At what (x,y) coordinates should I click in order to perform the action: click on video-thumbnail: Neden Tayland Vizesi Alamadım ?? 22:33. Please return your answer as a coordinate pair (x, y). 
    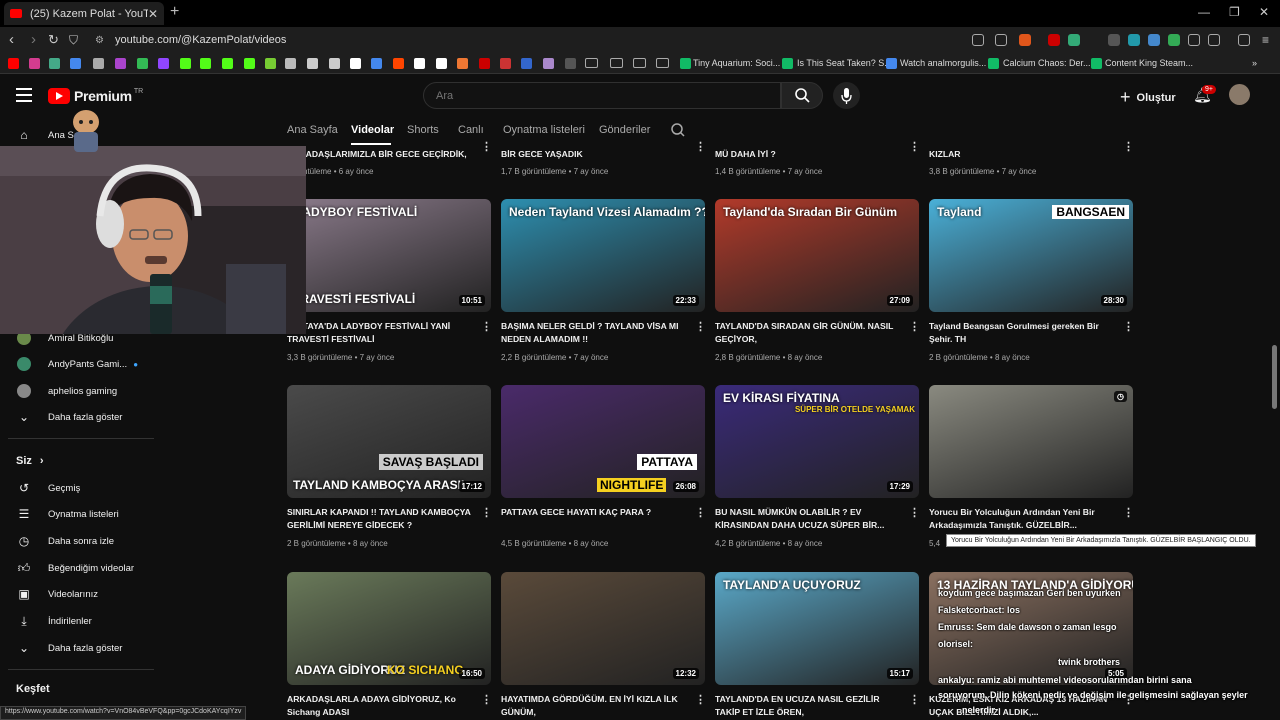
    Looking at the image, I should click on (603, 255).